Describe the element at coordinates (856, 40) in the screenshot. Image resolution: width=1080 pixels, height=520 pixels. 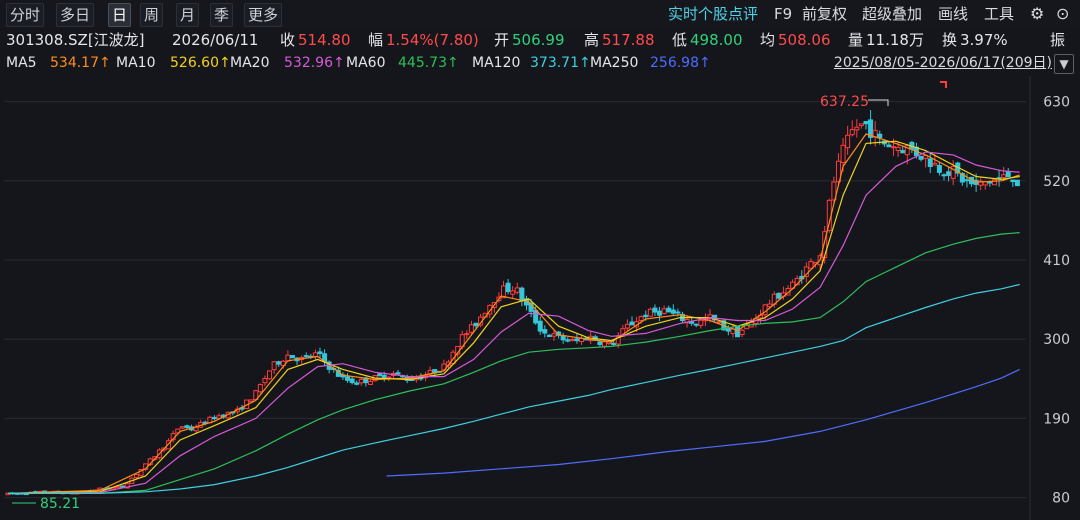
I see `volume-label: 量` at that location.